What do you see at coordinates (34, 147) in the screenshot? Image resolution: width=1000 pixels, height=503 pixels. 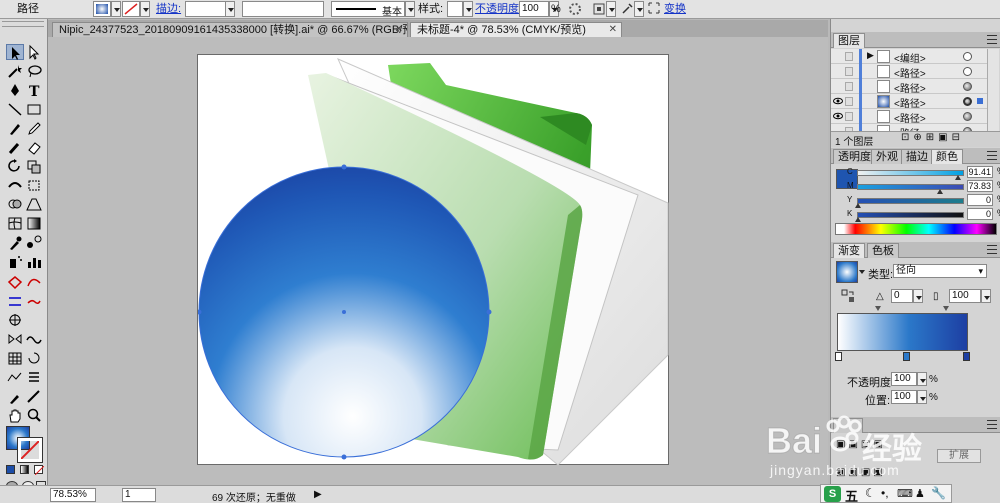 I see `eraser-tool-icon` at bounding box center [34, 147].